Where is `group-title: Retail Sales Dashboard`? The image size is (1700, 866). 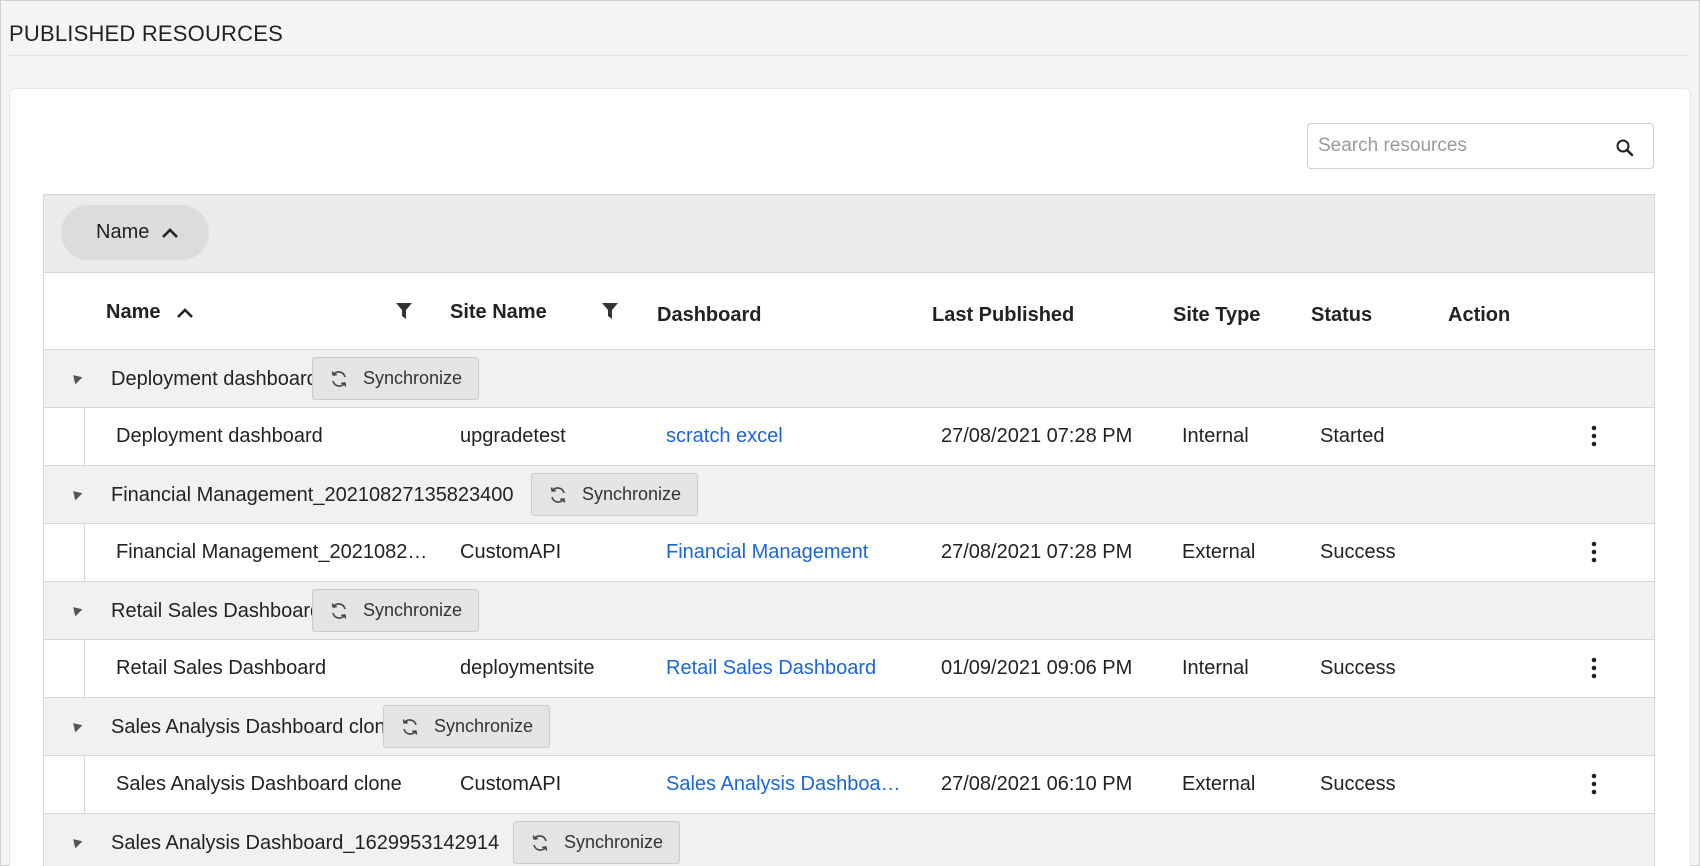
group-title: Retail Sales Dashboard is located at coordinates (216, 611).